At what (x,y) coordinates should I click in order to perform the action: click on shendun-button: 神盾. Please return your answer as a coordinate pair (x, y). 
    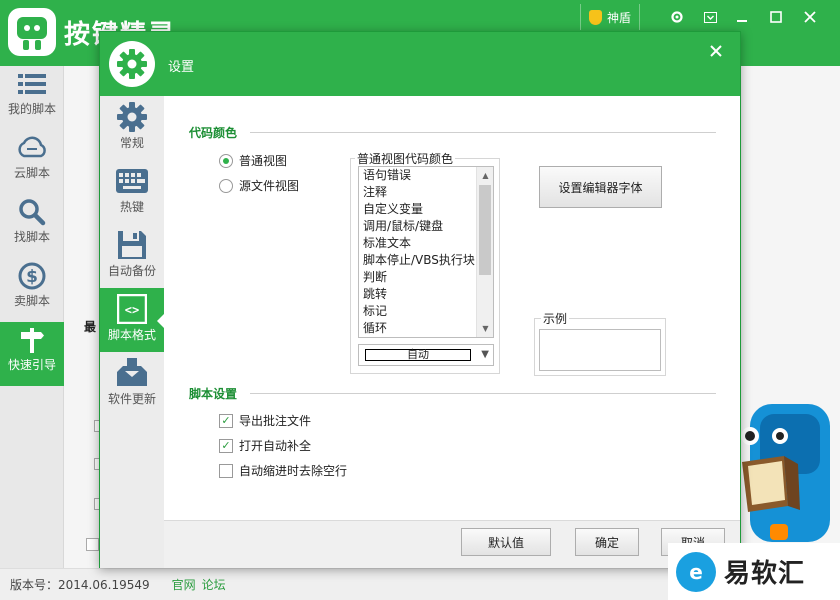
    Looking at the image, I should click on (610, 17).